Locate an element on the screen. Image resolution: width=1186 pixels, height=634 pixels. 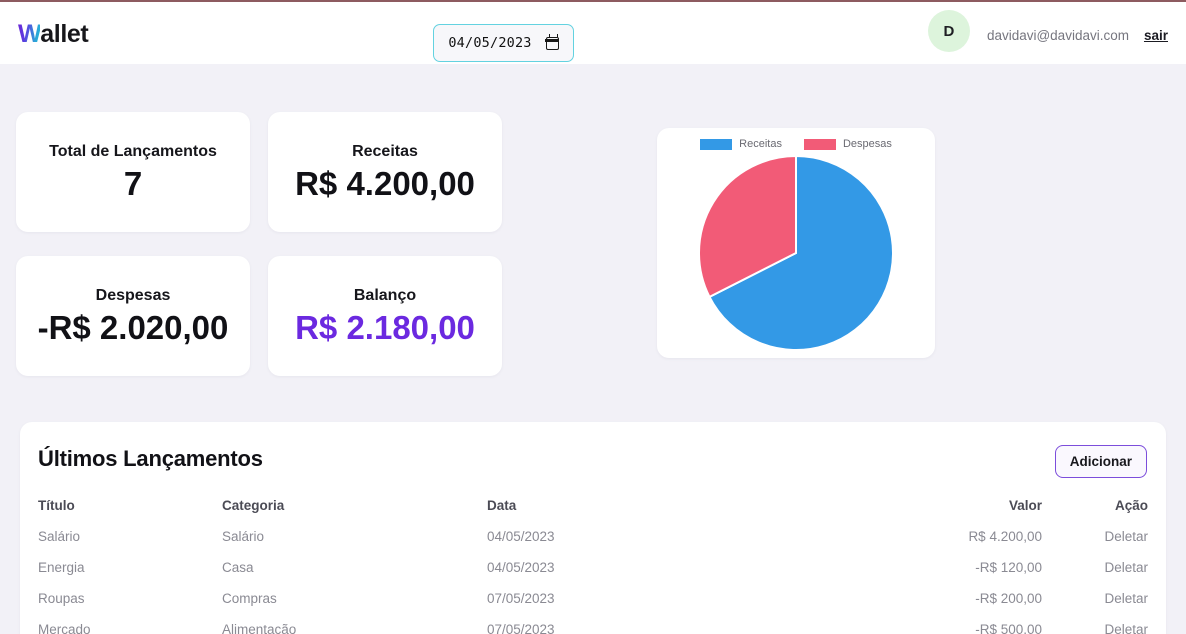
cell-titulo: Roupas is located at coordinates (61, 598).